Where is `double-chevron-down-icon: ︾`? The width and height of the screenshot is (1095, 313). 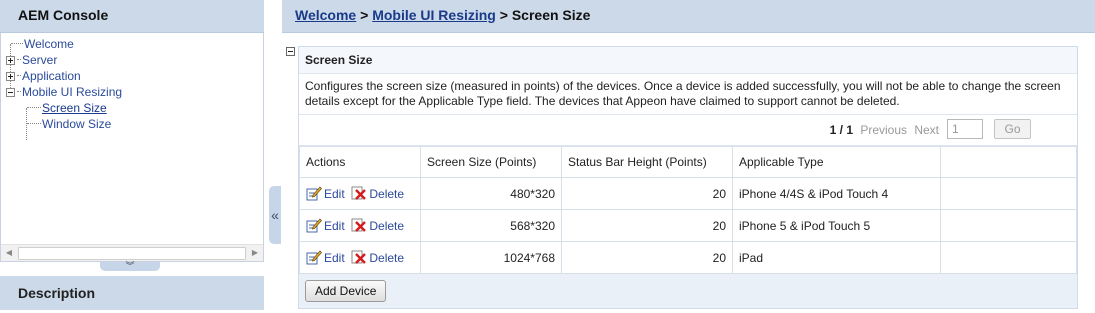
double-chevron-down-icon: ︾ is located at coordinates (130, 266).